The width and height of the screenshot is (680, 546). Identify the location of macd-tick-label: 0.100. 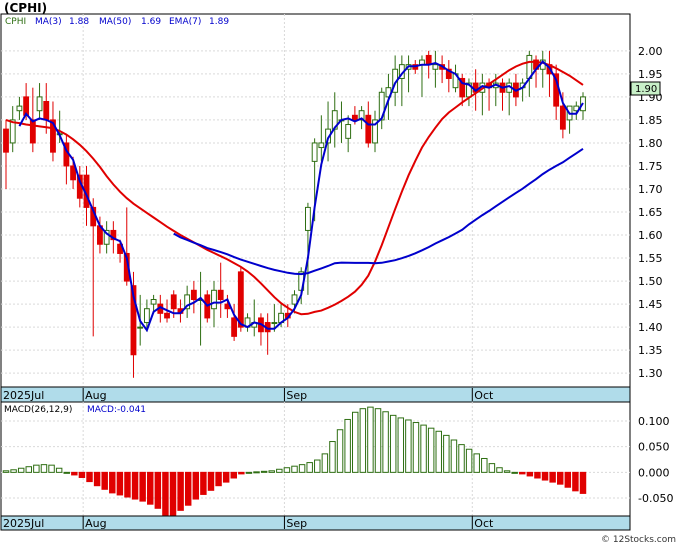
(654, 421).